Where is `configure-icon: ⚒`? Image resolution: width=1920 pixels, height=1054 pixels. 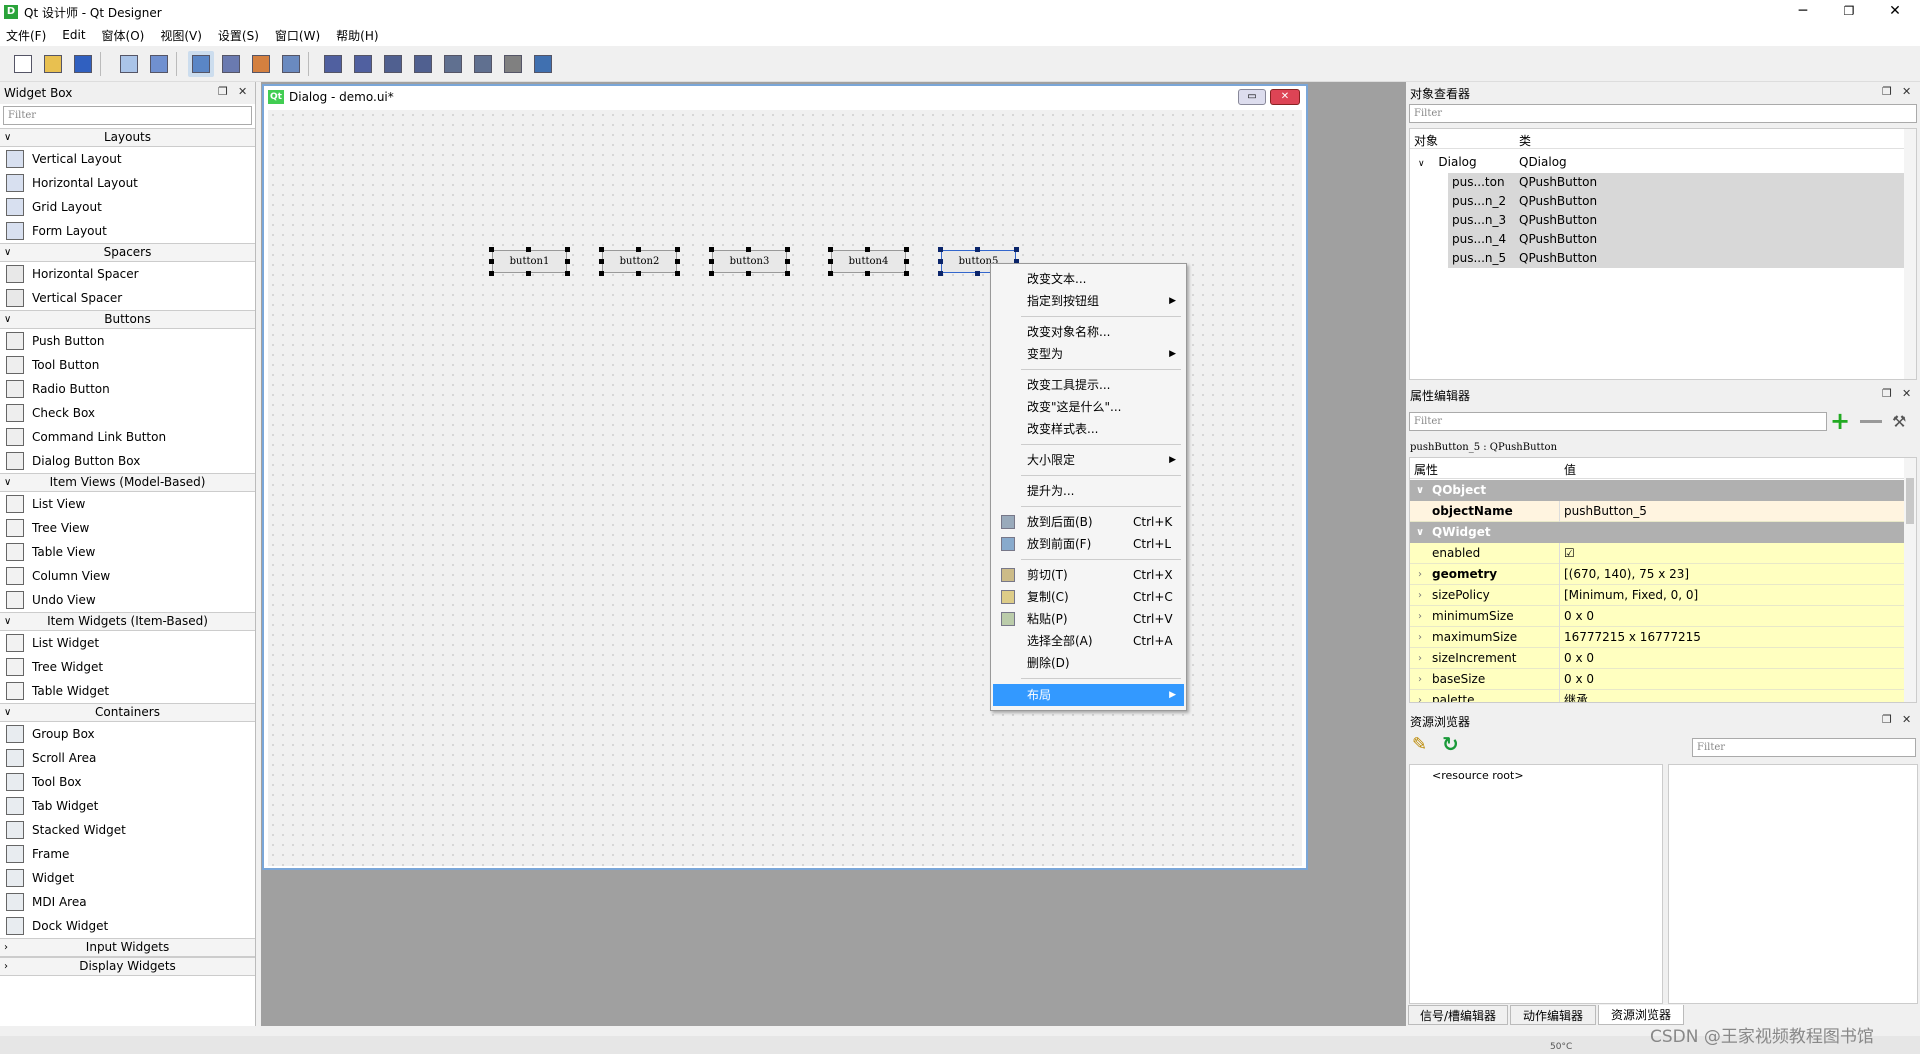 configure-icon: ⚒ is located at coordinates (1899, 421).